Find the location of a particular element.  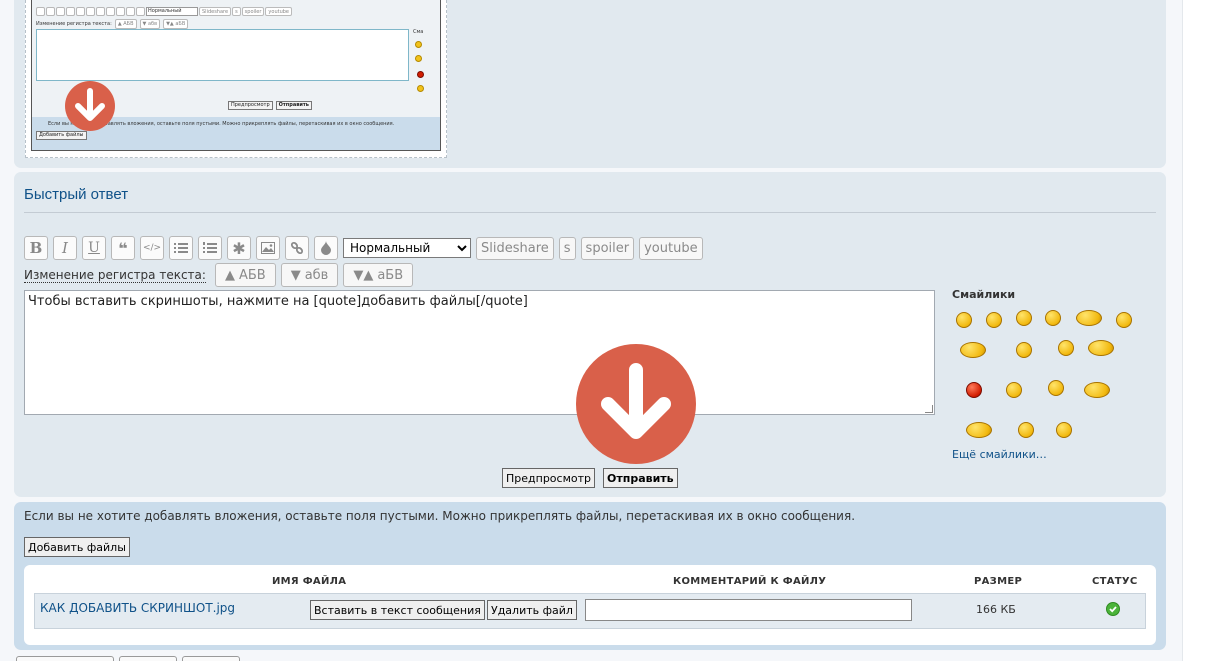

mini-text-button: s is located at coordinates (236, 11).